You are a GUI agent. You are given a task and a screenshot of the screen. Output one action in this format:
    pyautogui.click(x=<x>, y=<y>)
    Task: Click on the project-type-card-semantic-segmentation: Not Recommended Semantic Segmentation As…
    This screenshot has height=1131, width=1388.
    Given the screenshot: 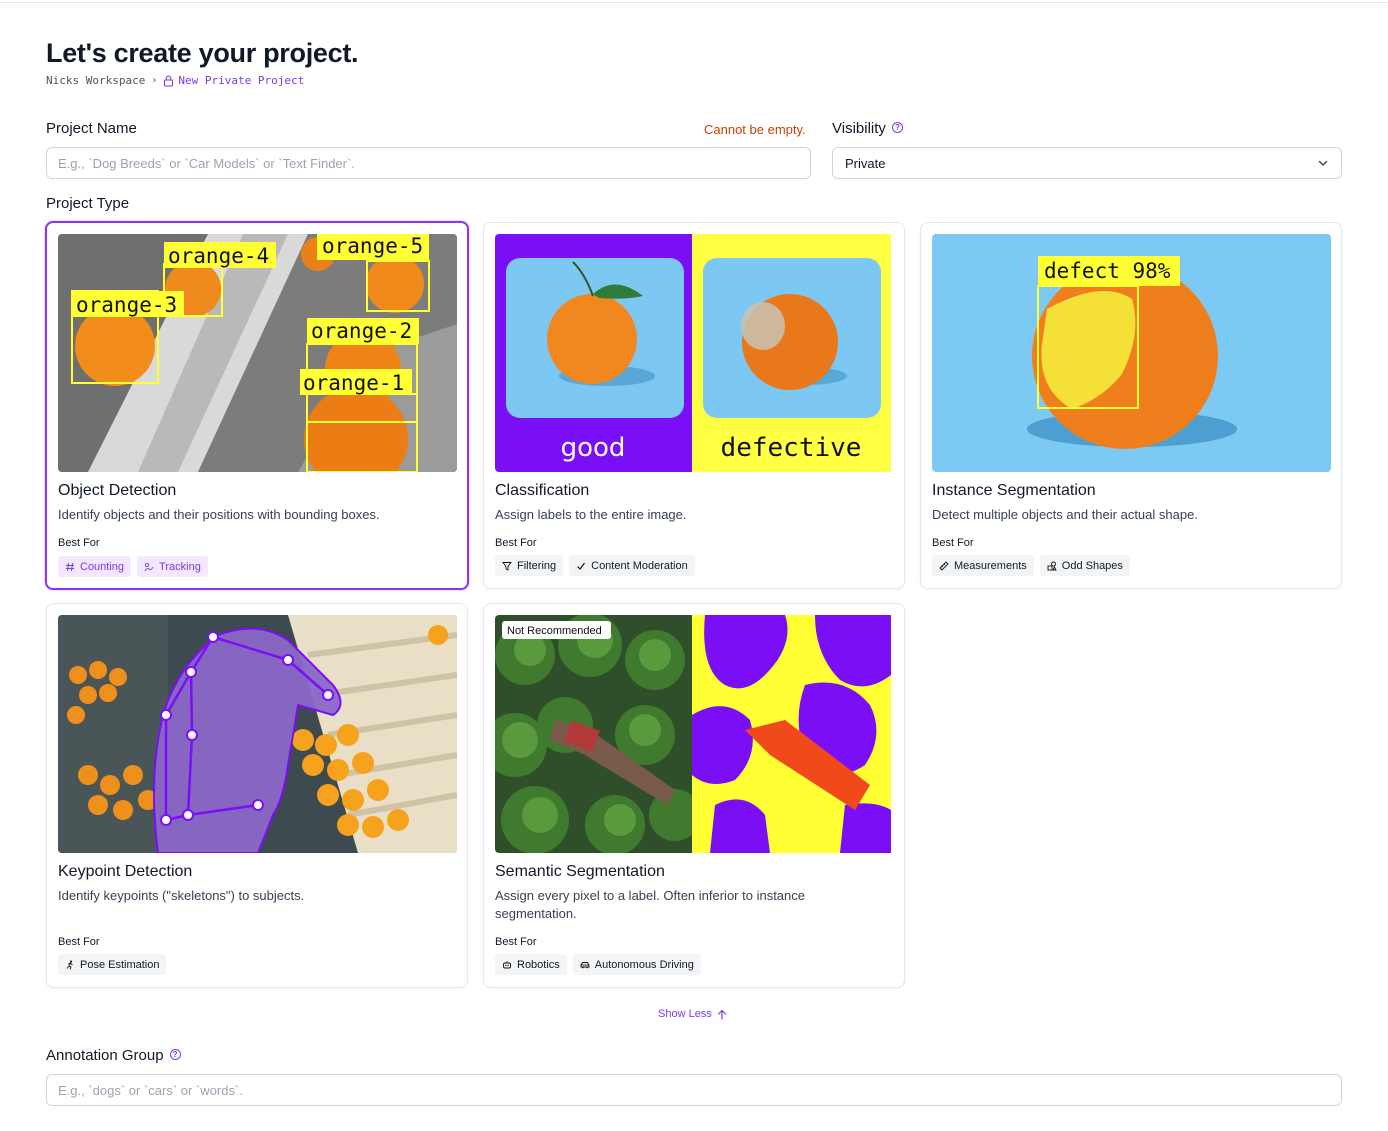 What is the action you would take?
    pyautogui.click(x=694, y=795)
    